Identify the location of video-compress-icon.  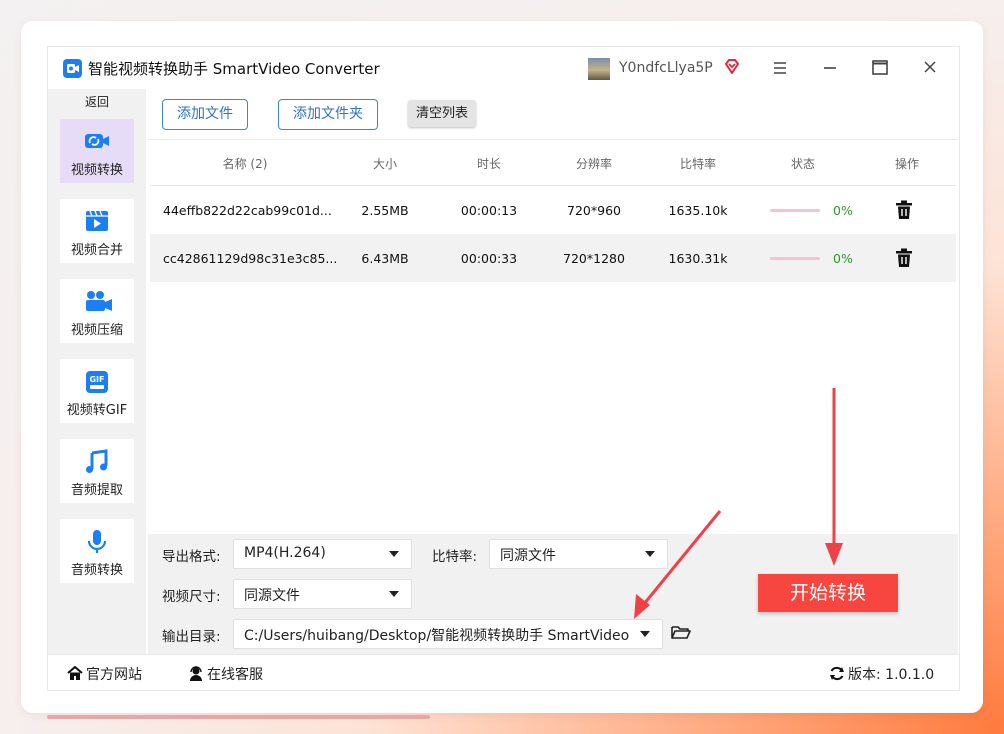
(98, 301).